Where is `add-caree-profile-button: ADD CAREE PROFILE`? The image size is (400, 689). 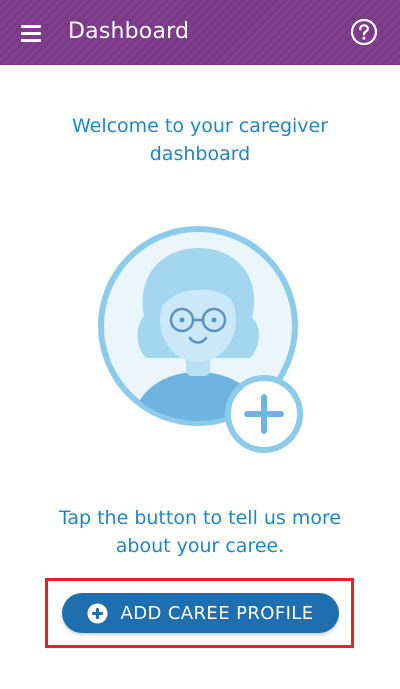 add-caree-profile-button: ADD CAREE PROFILE is located at coordinates (200, 613).